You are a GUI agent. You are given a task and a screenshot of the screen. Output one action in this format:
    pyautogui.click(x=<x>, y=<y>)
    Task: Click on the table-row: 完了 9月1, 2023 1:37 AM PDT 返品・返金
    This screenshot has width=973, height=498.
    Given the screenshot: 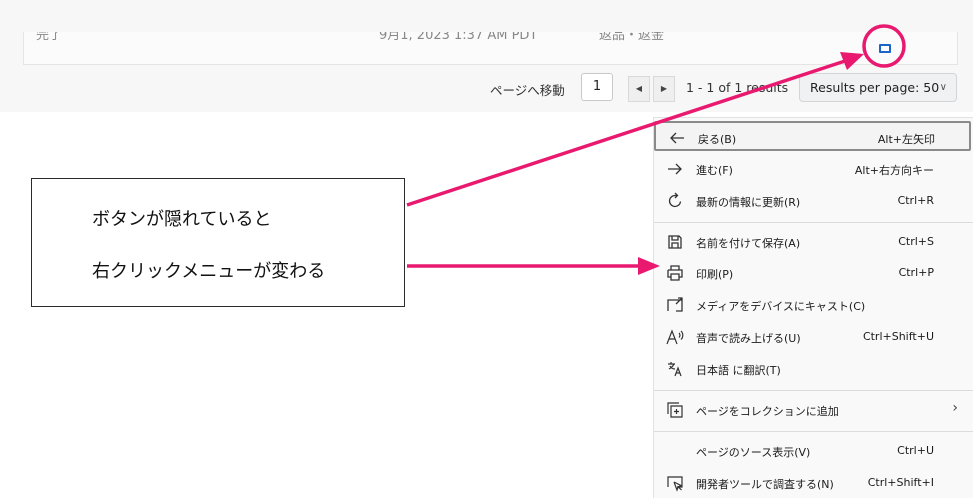 What is the action you would take?
    pyautogui.click(x=490, y=48)
    